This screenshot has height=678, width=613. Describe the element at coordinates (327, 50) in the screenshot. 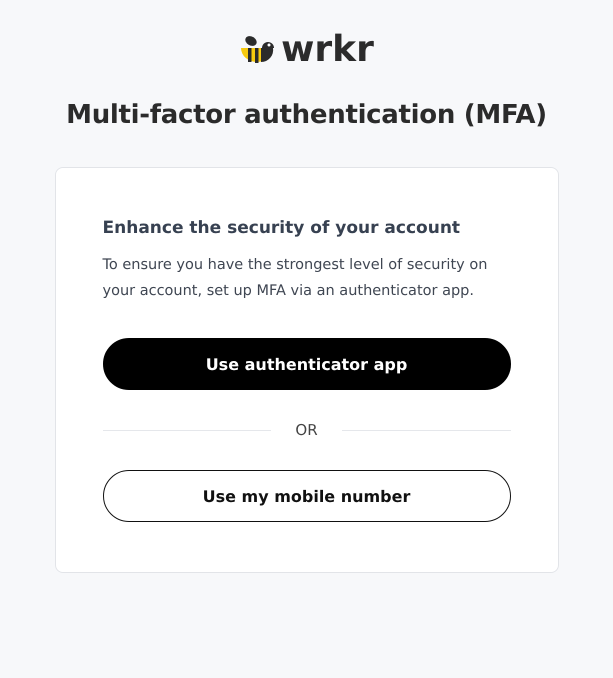

I see `logo-wordmark: wrkr` at that location.